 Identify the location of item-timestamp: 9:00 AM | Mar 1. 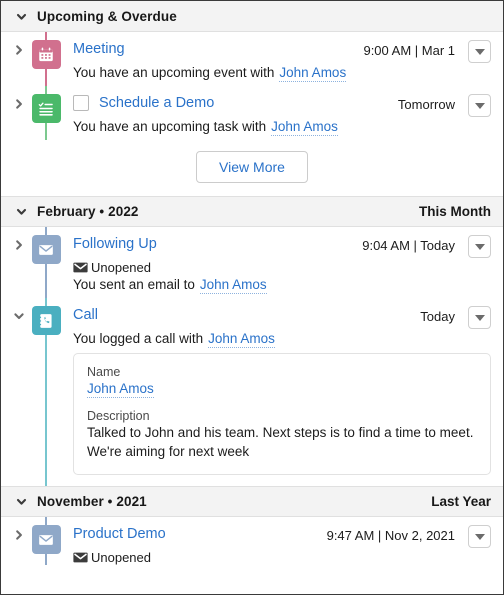
(409, 50).